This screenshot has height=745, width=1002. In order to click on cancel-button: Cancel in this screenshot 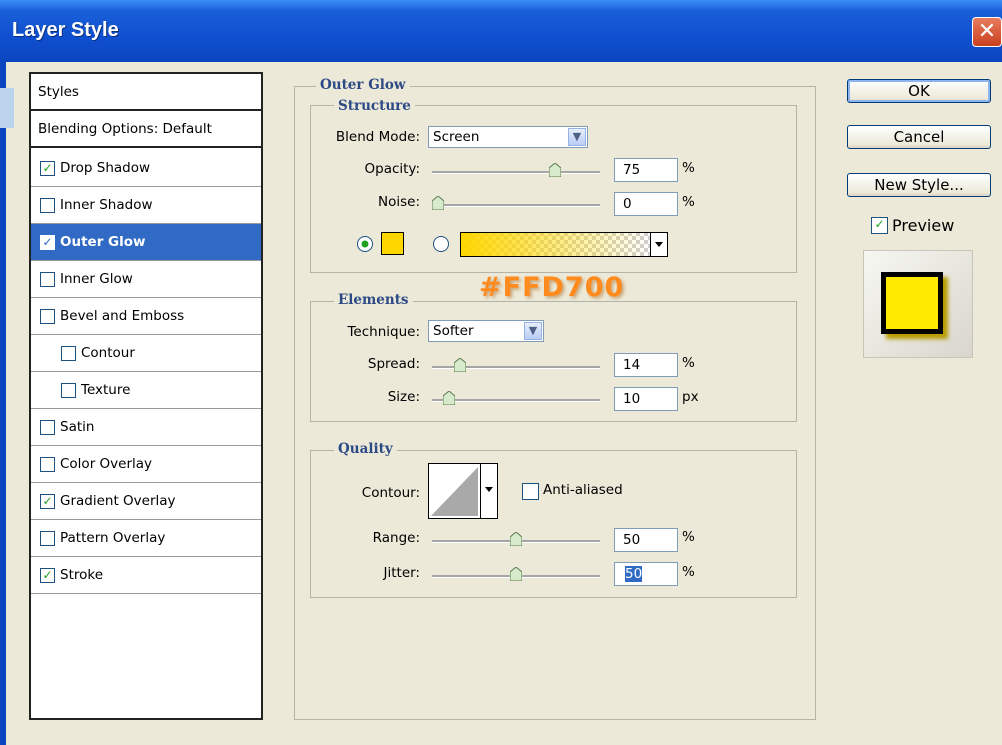, I will do `click(919, 137)`.